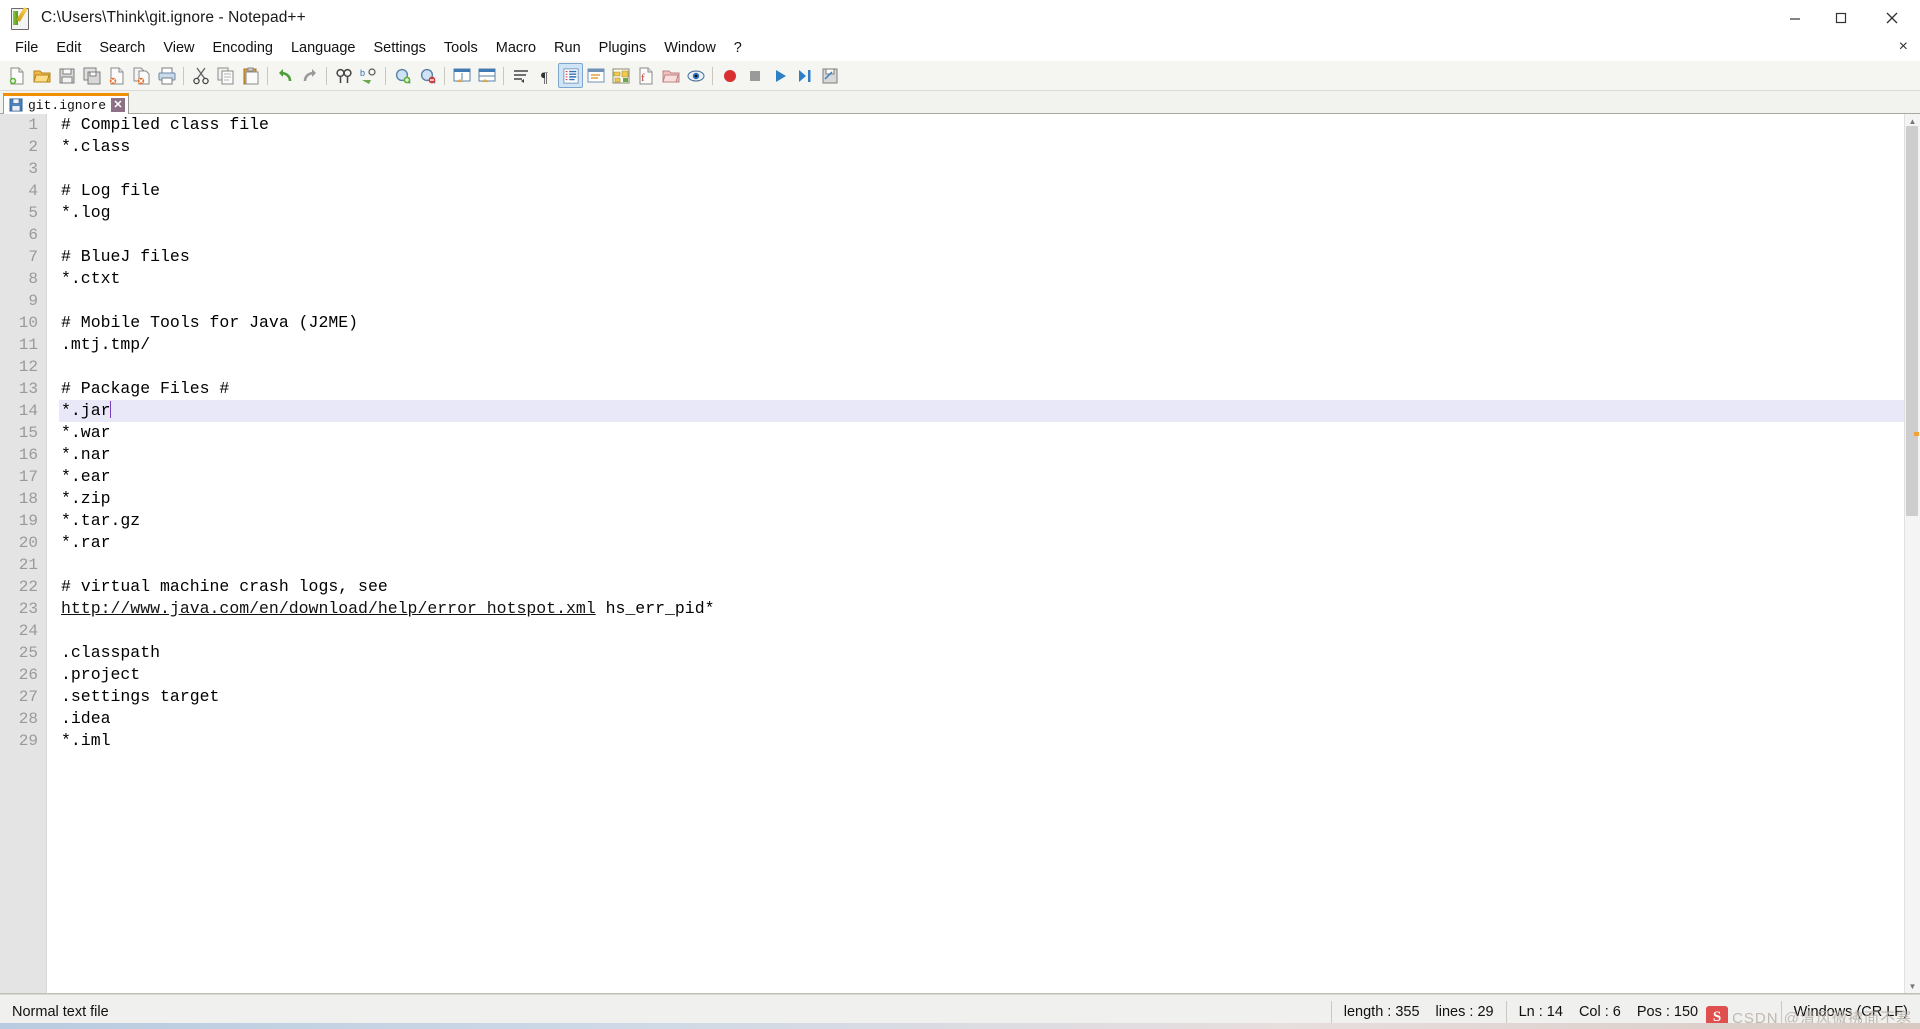  I want to click on menu-item-window: Window, so click(690, 48).